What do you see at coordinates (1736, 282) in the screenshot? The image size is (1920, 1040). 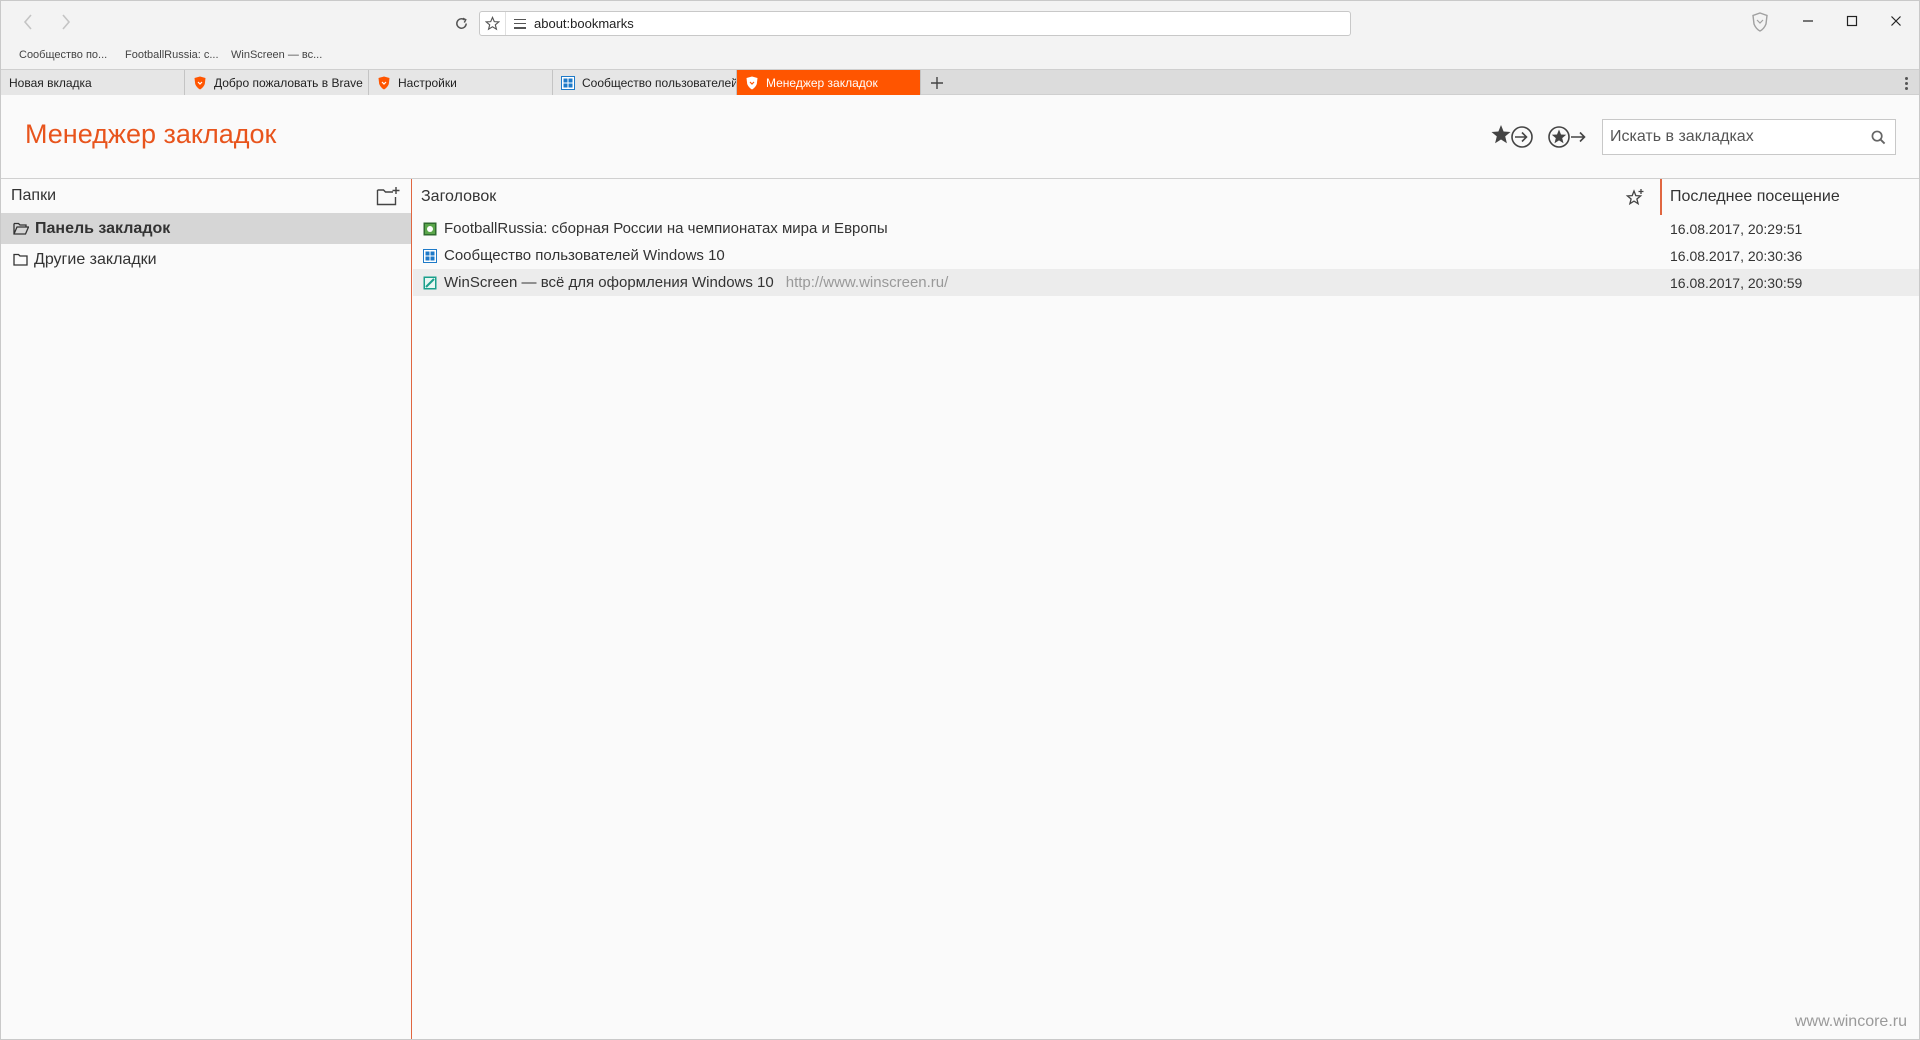 I see `bookmark-last-visit: 16.08.2017, 20:30:59` at bounding box center [1736, 282].